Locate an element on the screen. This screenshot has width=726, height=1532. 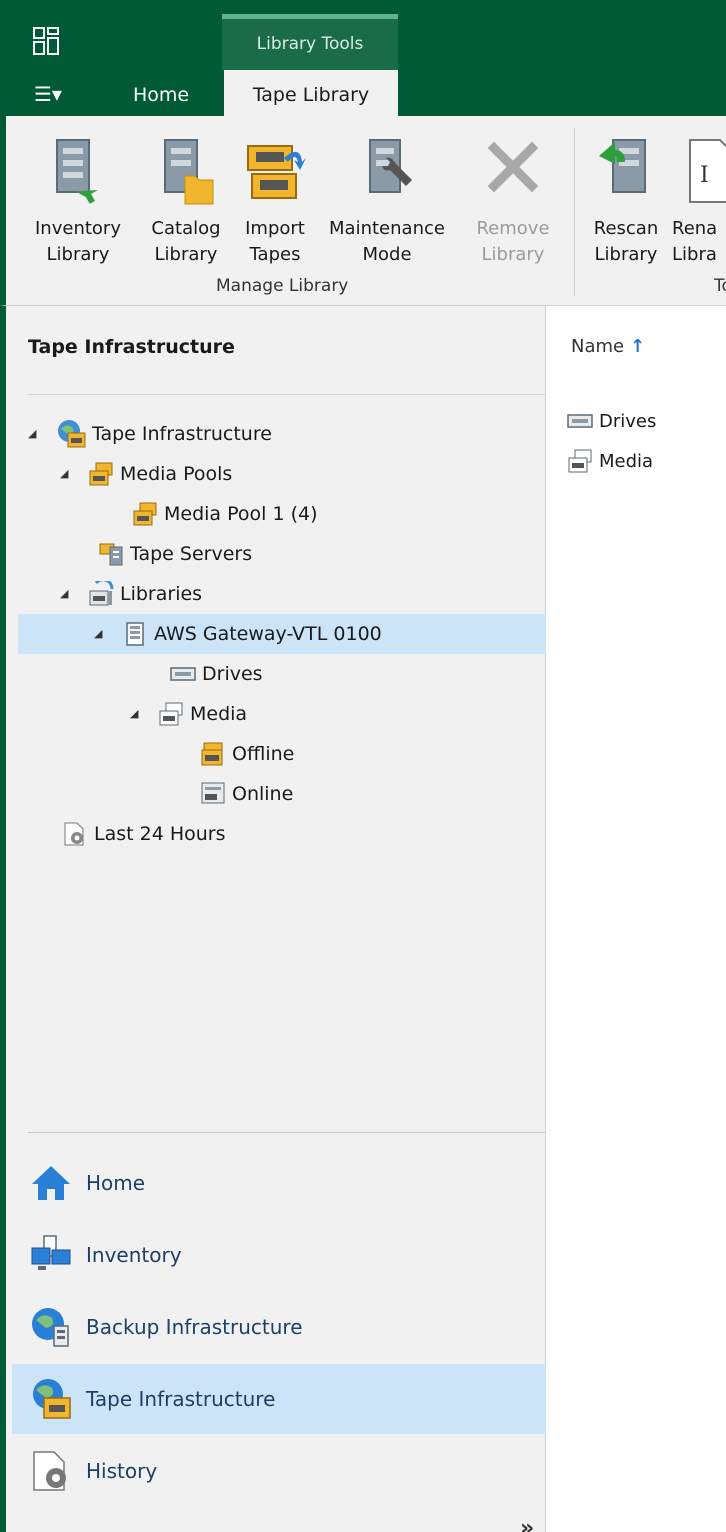
tree-node-tape-servers: Tape Servers is located at coordinates (175, 554).